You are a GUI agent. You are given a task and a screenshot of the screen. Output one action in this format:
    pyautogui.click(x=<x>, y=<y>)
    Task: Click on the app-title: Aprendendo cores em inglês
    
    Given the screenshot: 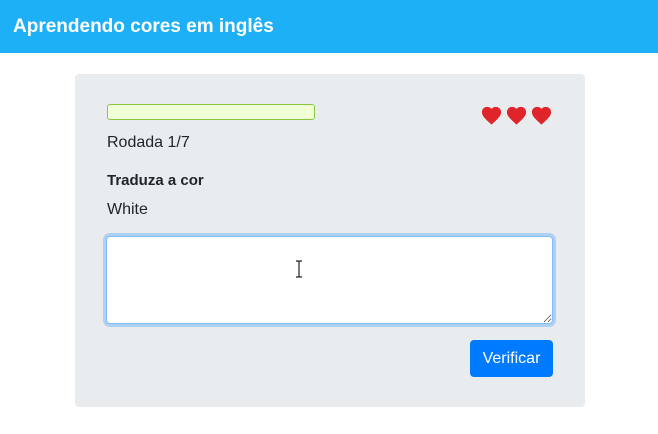 What is the action you would take?
    pyautogui.click(x=143, y=26)
    